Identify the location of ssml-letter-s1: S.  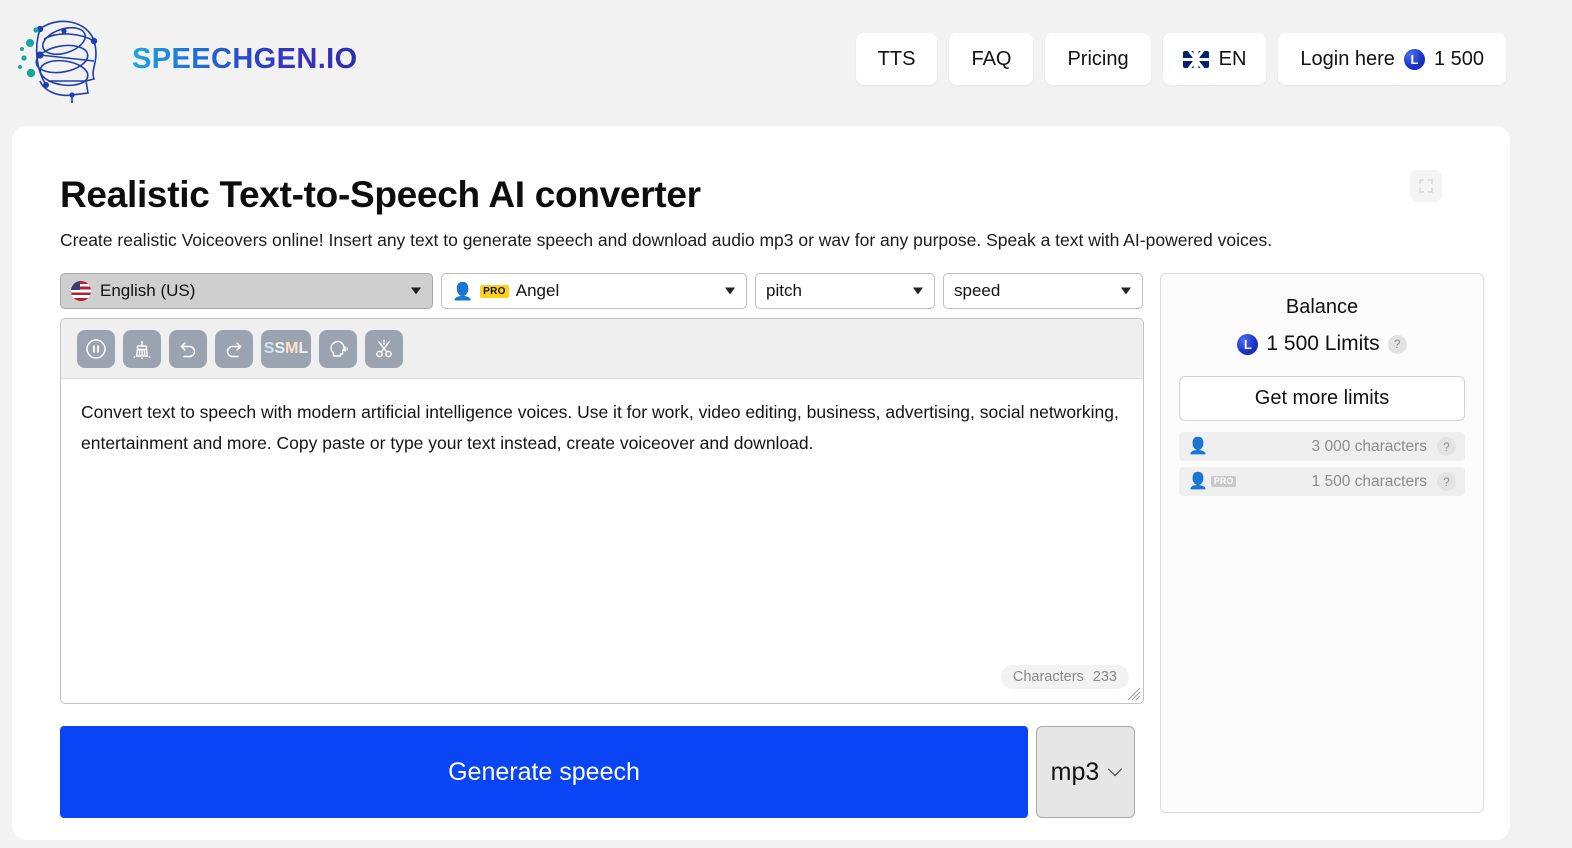
(269, 348).